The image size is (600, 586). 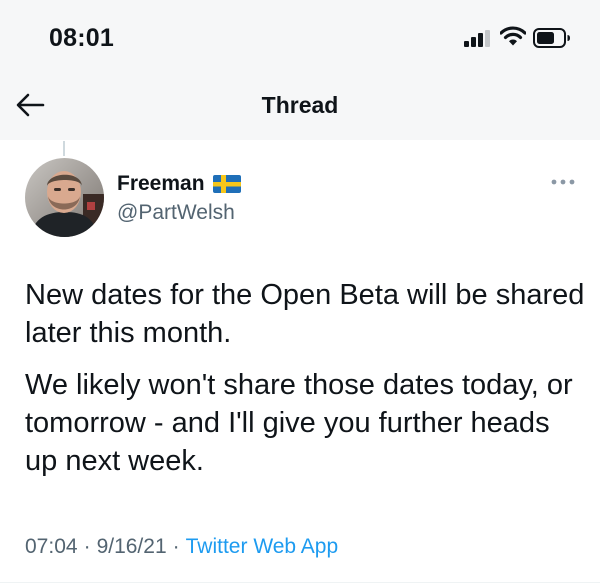 What do you see at coordinates (551, 38) in the screenshot?
I see `battery-icon` at bounding box center [551, 38].